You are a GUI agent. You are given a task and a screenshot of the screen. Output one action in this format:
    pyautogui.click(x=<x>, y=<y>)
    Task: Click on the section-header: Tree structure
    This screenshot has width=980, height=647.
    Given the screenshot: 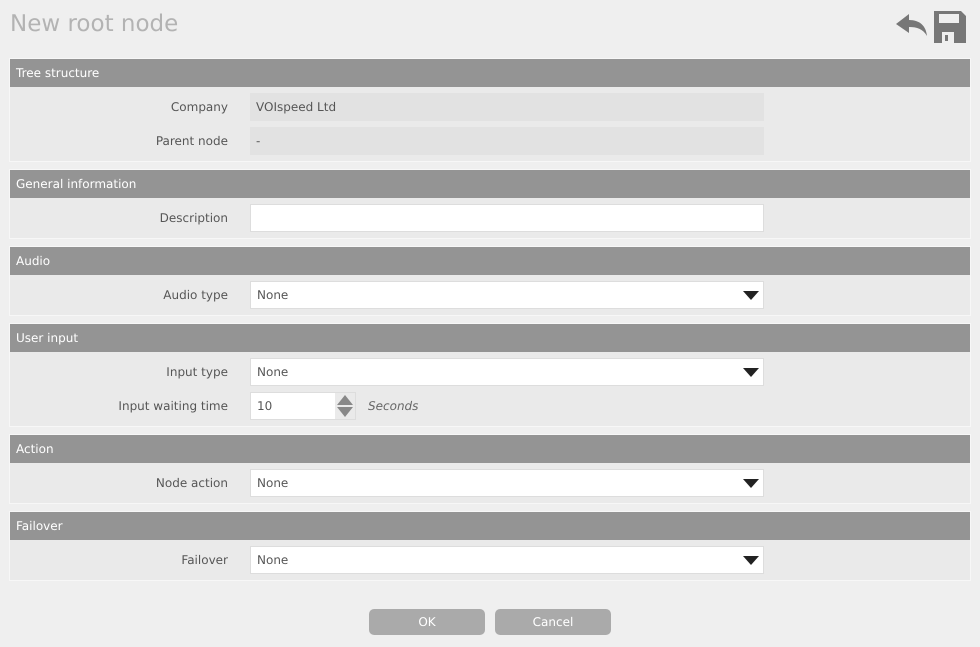 What is the action you would take?
    pyautogui.click(x=490, y=73)
    